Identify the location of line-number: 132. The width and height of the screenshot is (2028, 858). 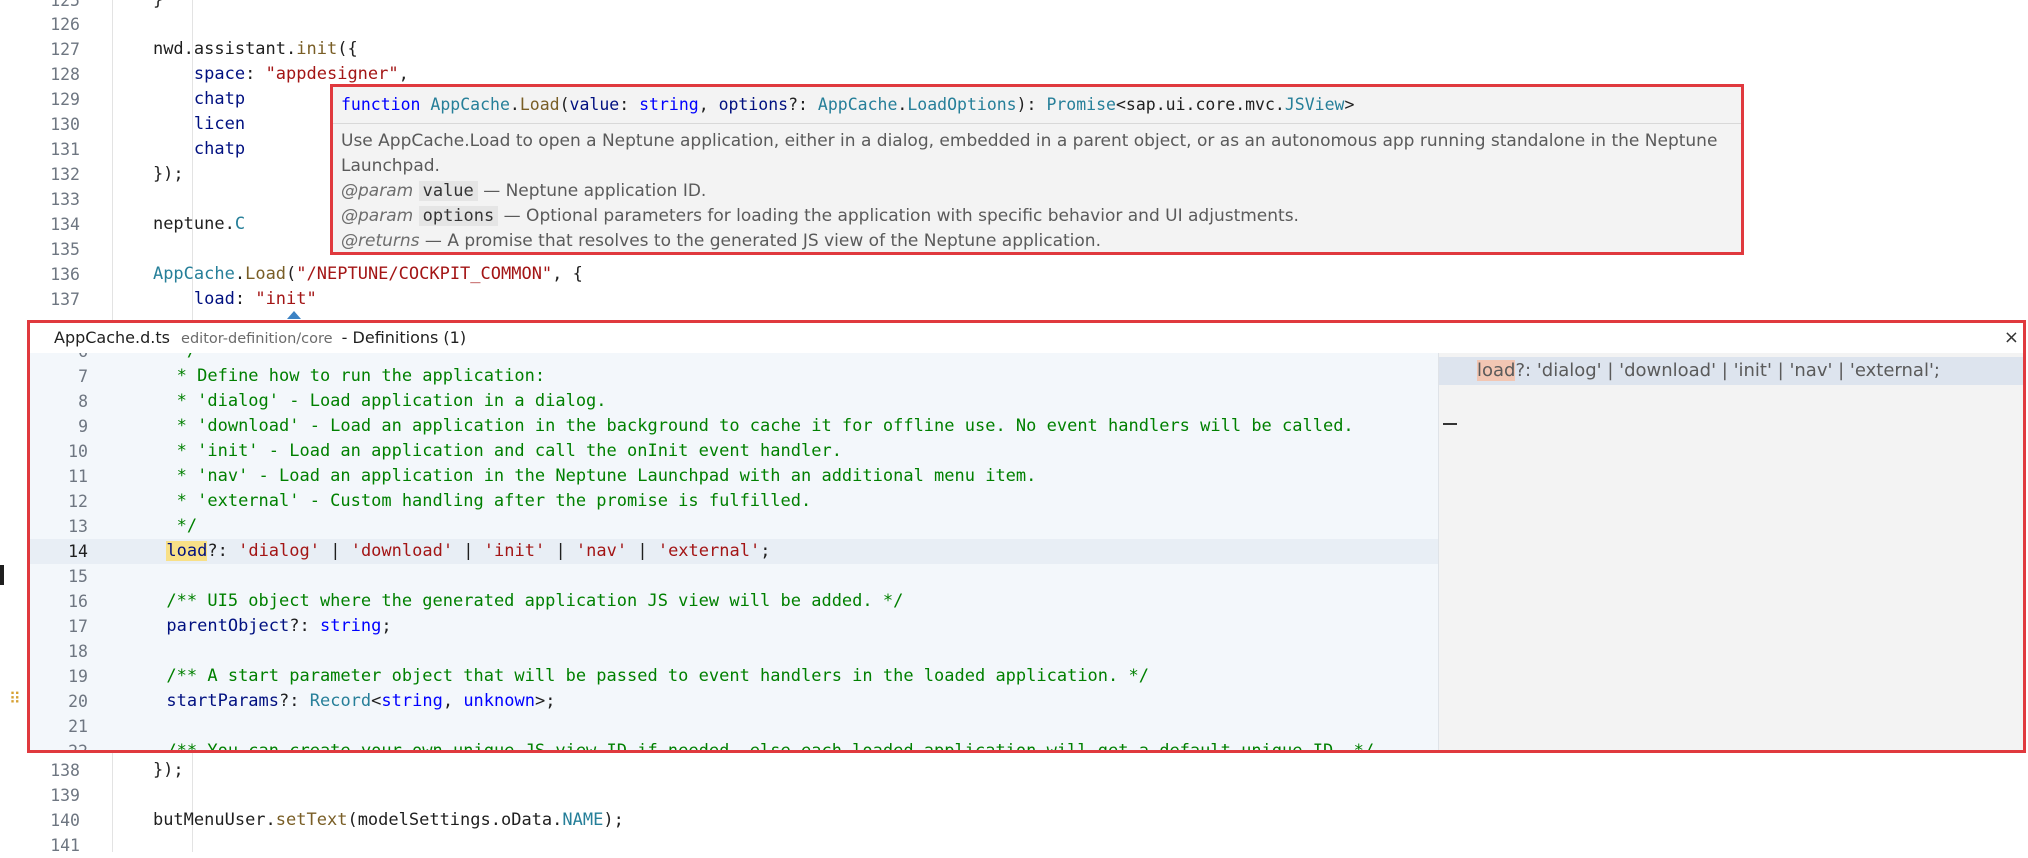
(65, 174).